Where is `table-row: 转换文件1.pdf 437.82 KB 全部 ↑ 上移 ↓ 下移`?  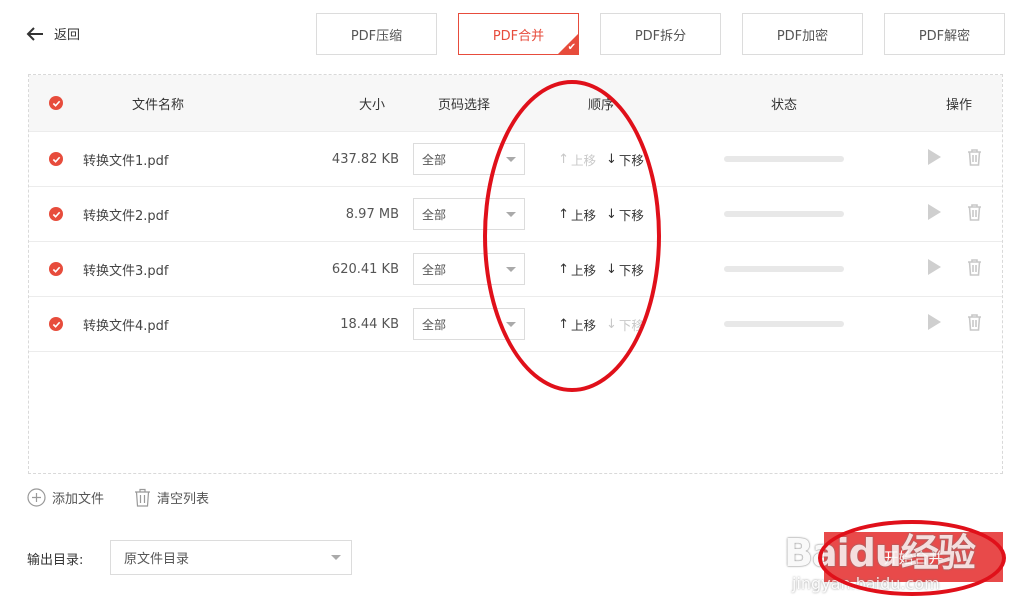 table-row: 转换文件1.pdf 437.82 KB 全部 ↑ 上移 ↓ 下移 is located at coordinates (515, 159).